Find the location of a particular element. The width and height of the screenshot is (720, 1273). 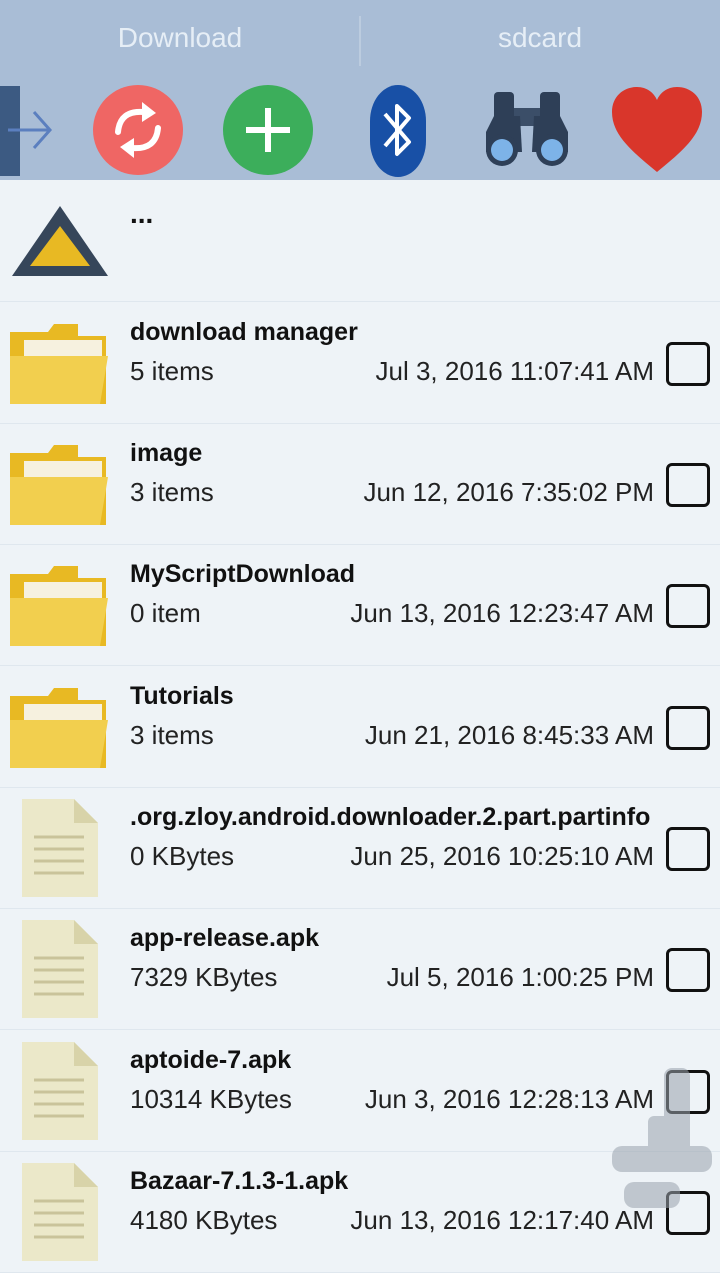

location-tabs: Download sdcard is located at coordinates (360, 41).